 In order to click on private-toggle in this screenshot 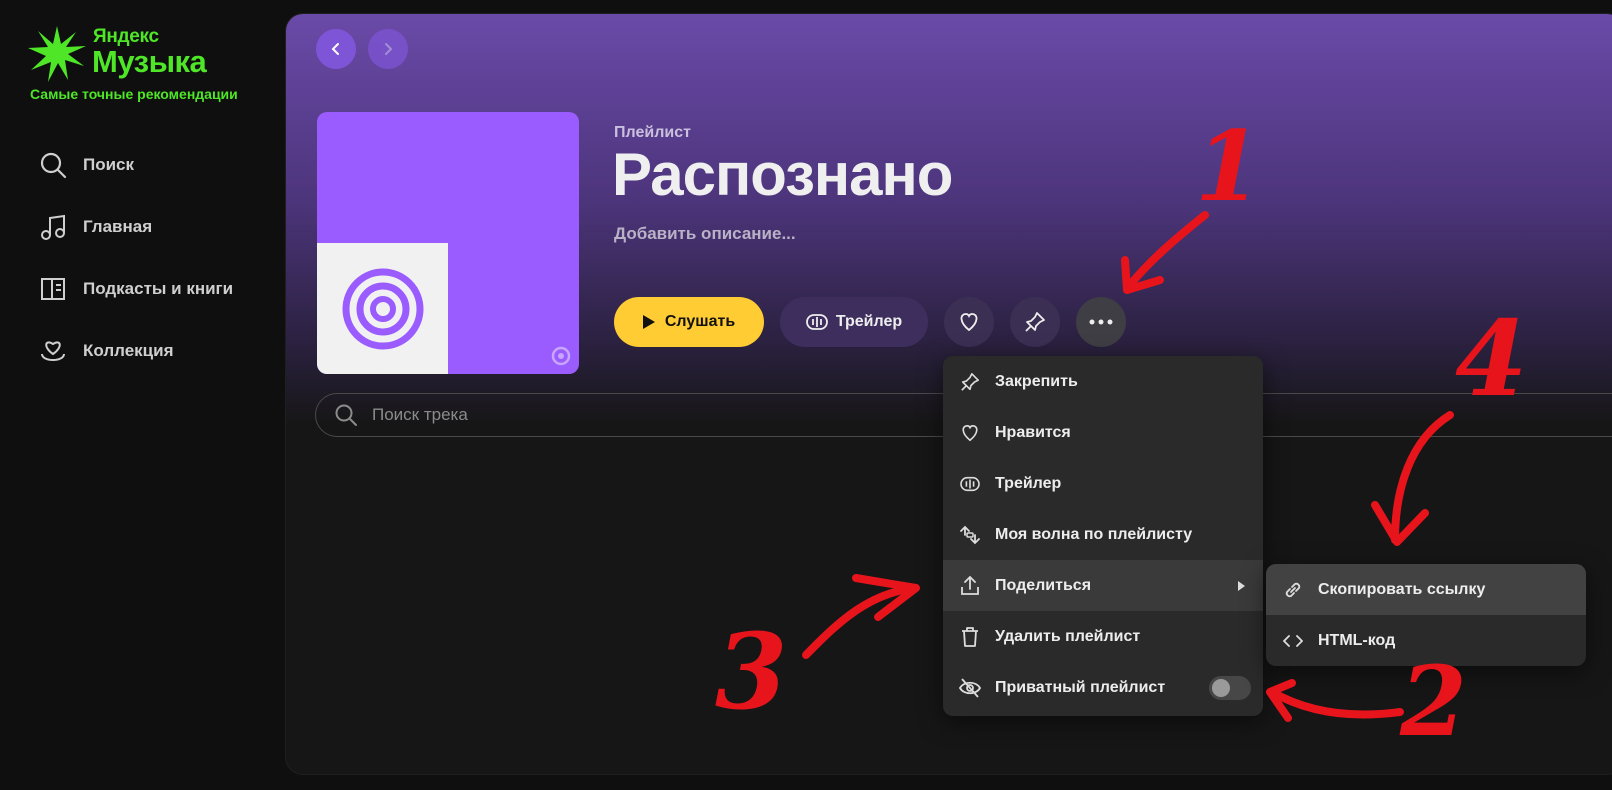, I will do `click(1230, 687)`.